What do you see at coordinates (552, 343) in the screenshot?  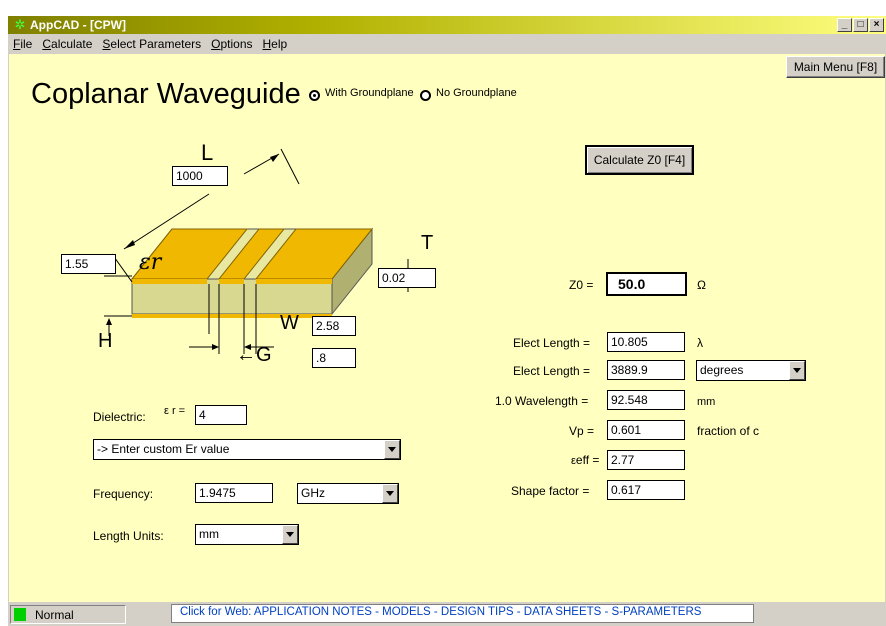 I see `elect-length-lambda-label: Elect Length =` at bounding box center [552, 343].